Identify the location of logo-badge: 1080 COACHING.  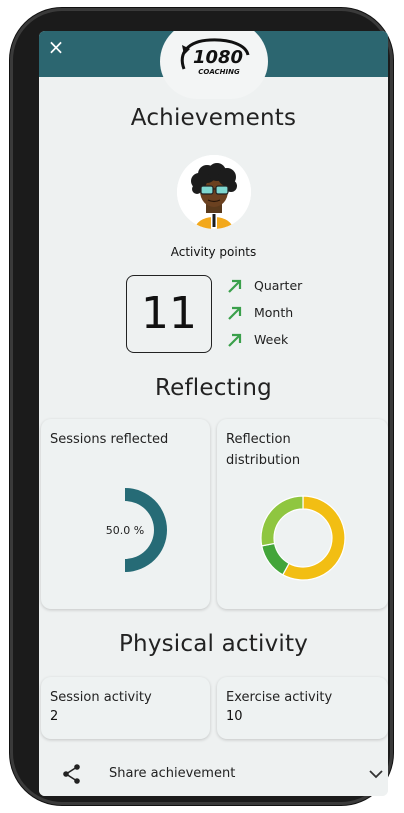
(214, 65).